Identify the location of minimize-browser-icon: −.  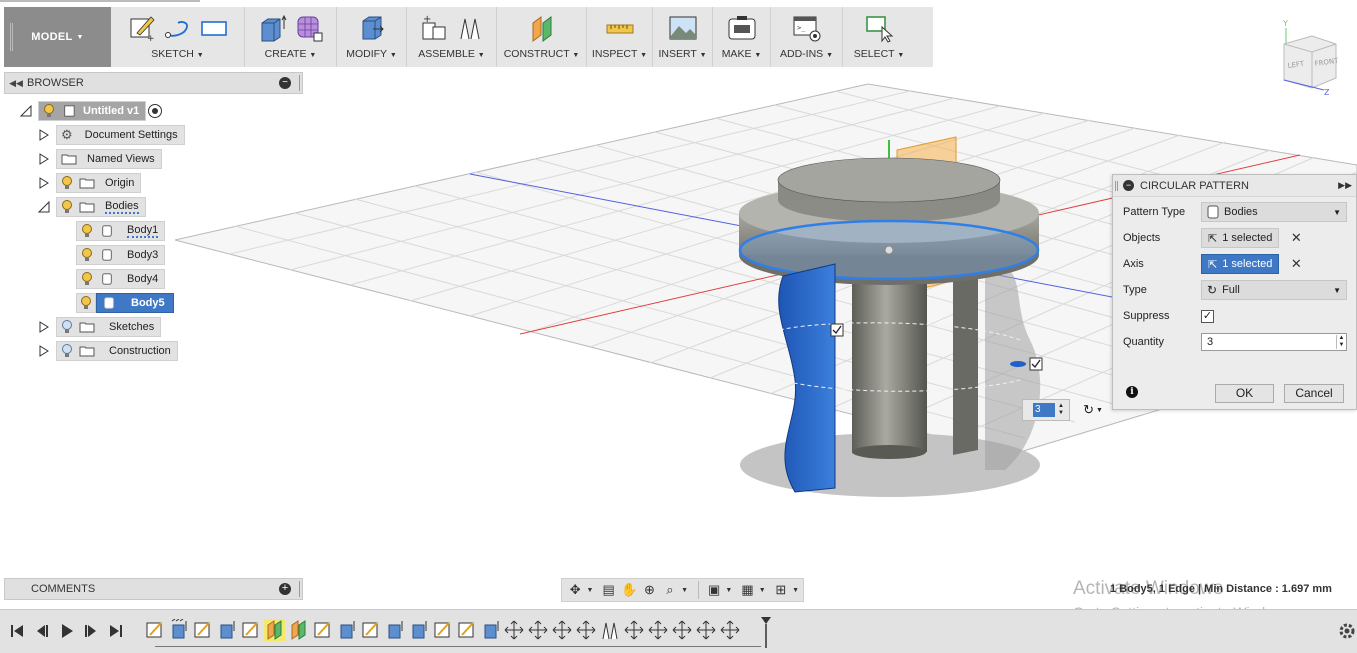
(285, 83).